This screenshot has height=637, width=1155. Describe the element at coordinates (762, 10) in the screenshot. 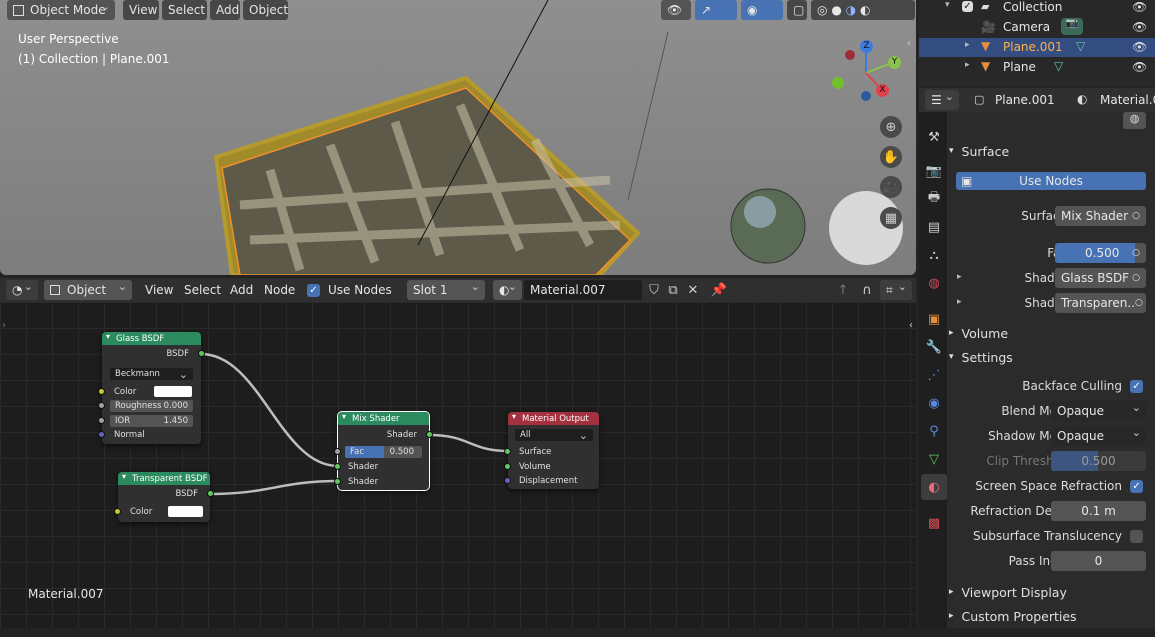

I see `overlay-toggle: ◉` at that location.